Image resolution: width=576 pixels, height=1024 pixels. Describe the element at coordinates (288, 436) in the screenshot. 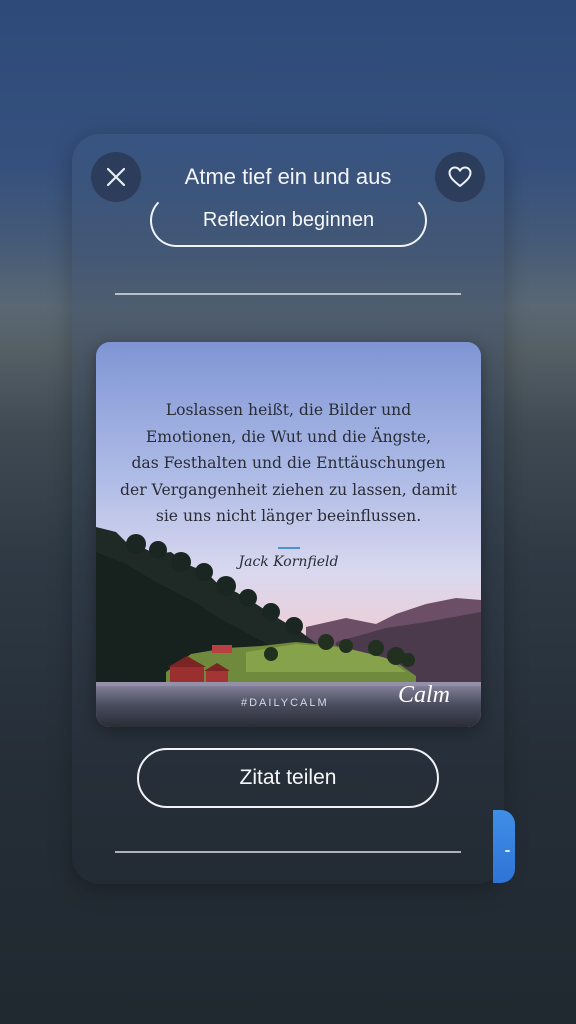

I see `quote-line: Emotionen, die Wut und die Ängste,` at that location.